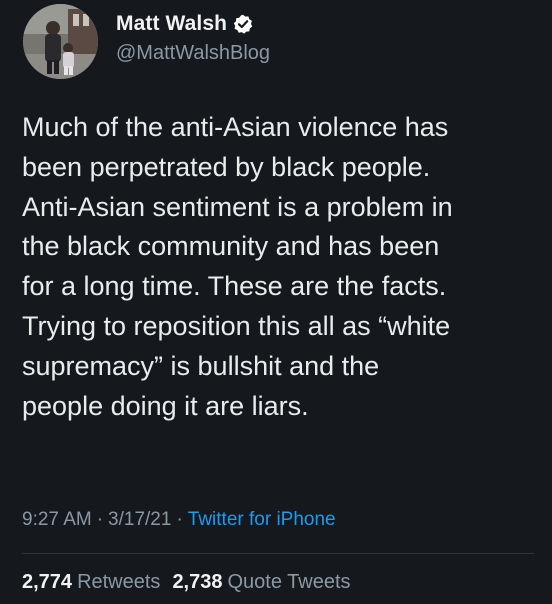 This screenshot has width=552, height=604. Describe the element at coordinates (262, 519) in the screenshot. I see `tweet-source-link: Twitter for iPhone` at that location.